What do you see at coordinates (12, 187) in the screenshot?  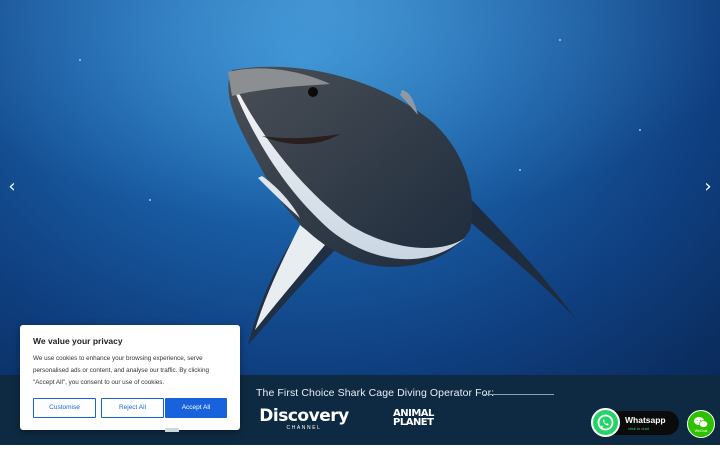 I see `slider-prev-button: ‹` at bounding box center [12, 187].